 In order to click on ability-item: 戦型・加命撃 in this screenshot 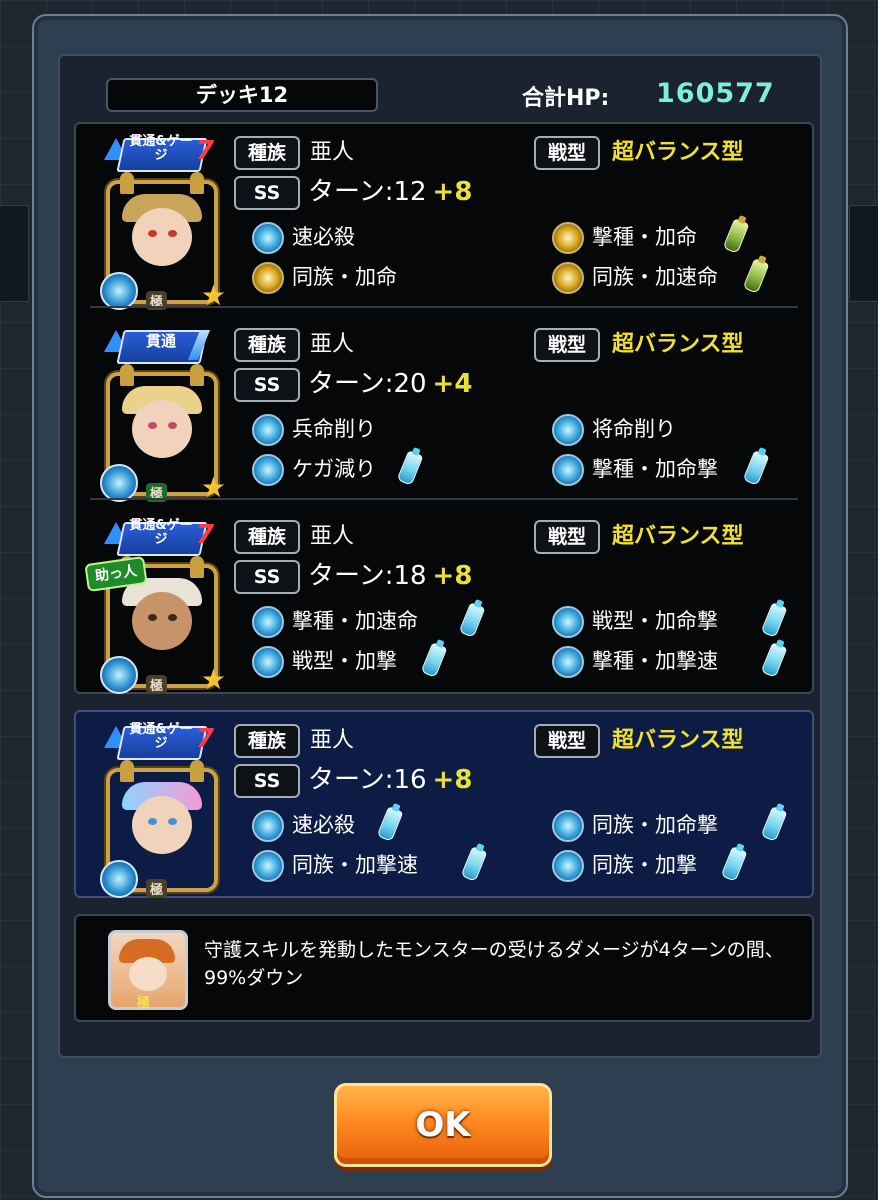, I will do `click(682, 618)`.